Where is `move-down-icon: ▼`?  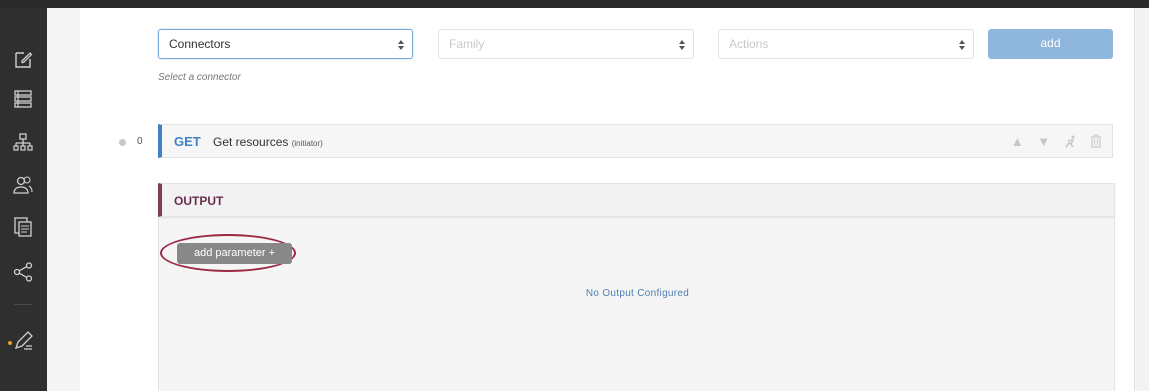 move-down-icon: ▼ is located at coordinates (1043, 141).